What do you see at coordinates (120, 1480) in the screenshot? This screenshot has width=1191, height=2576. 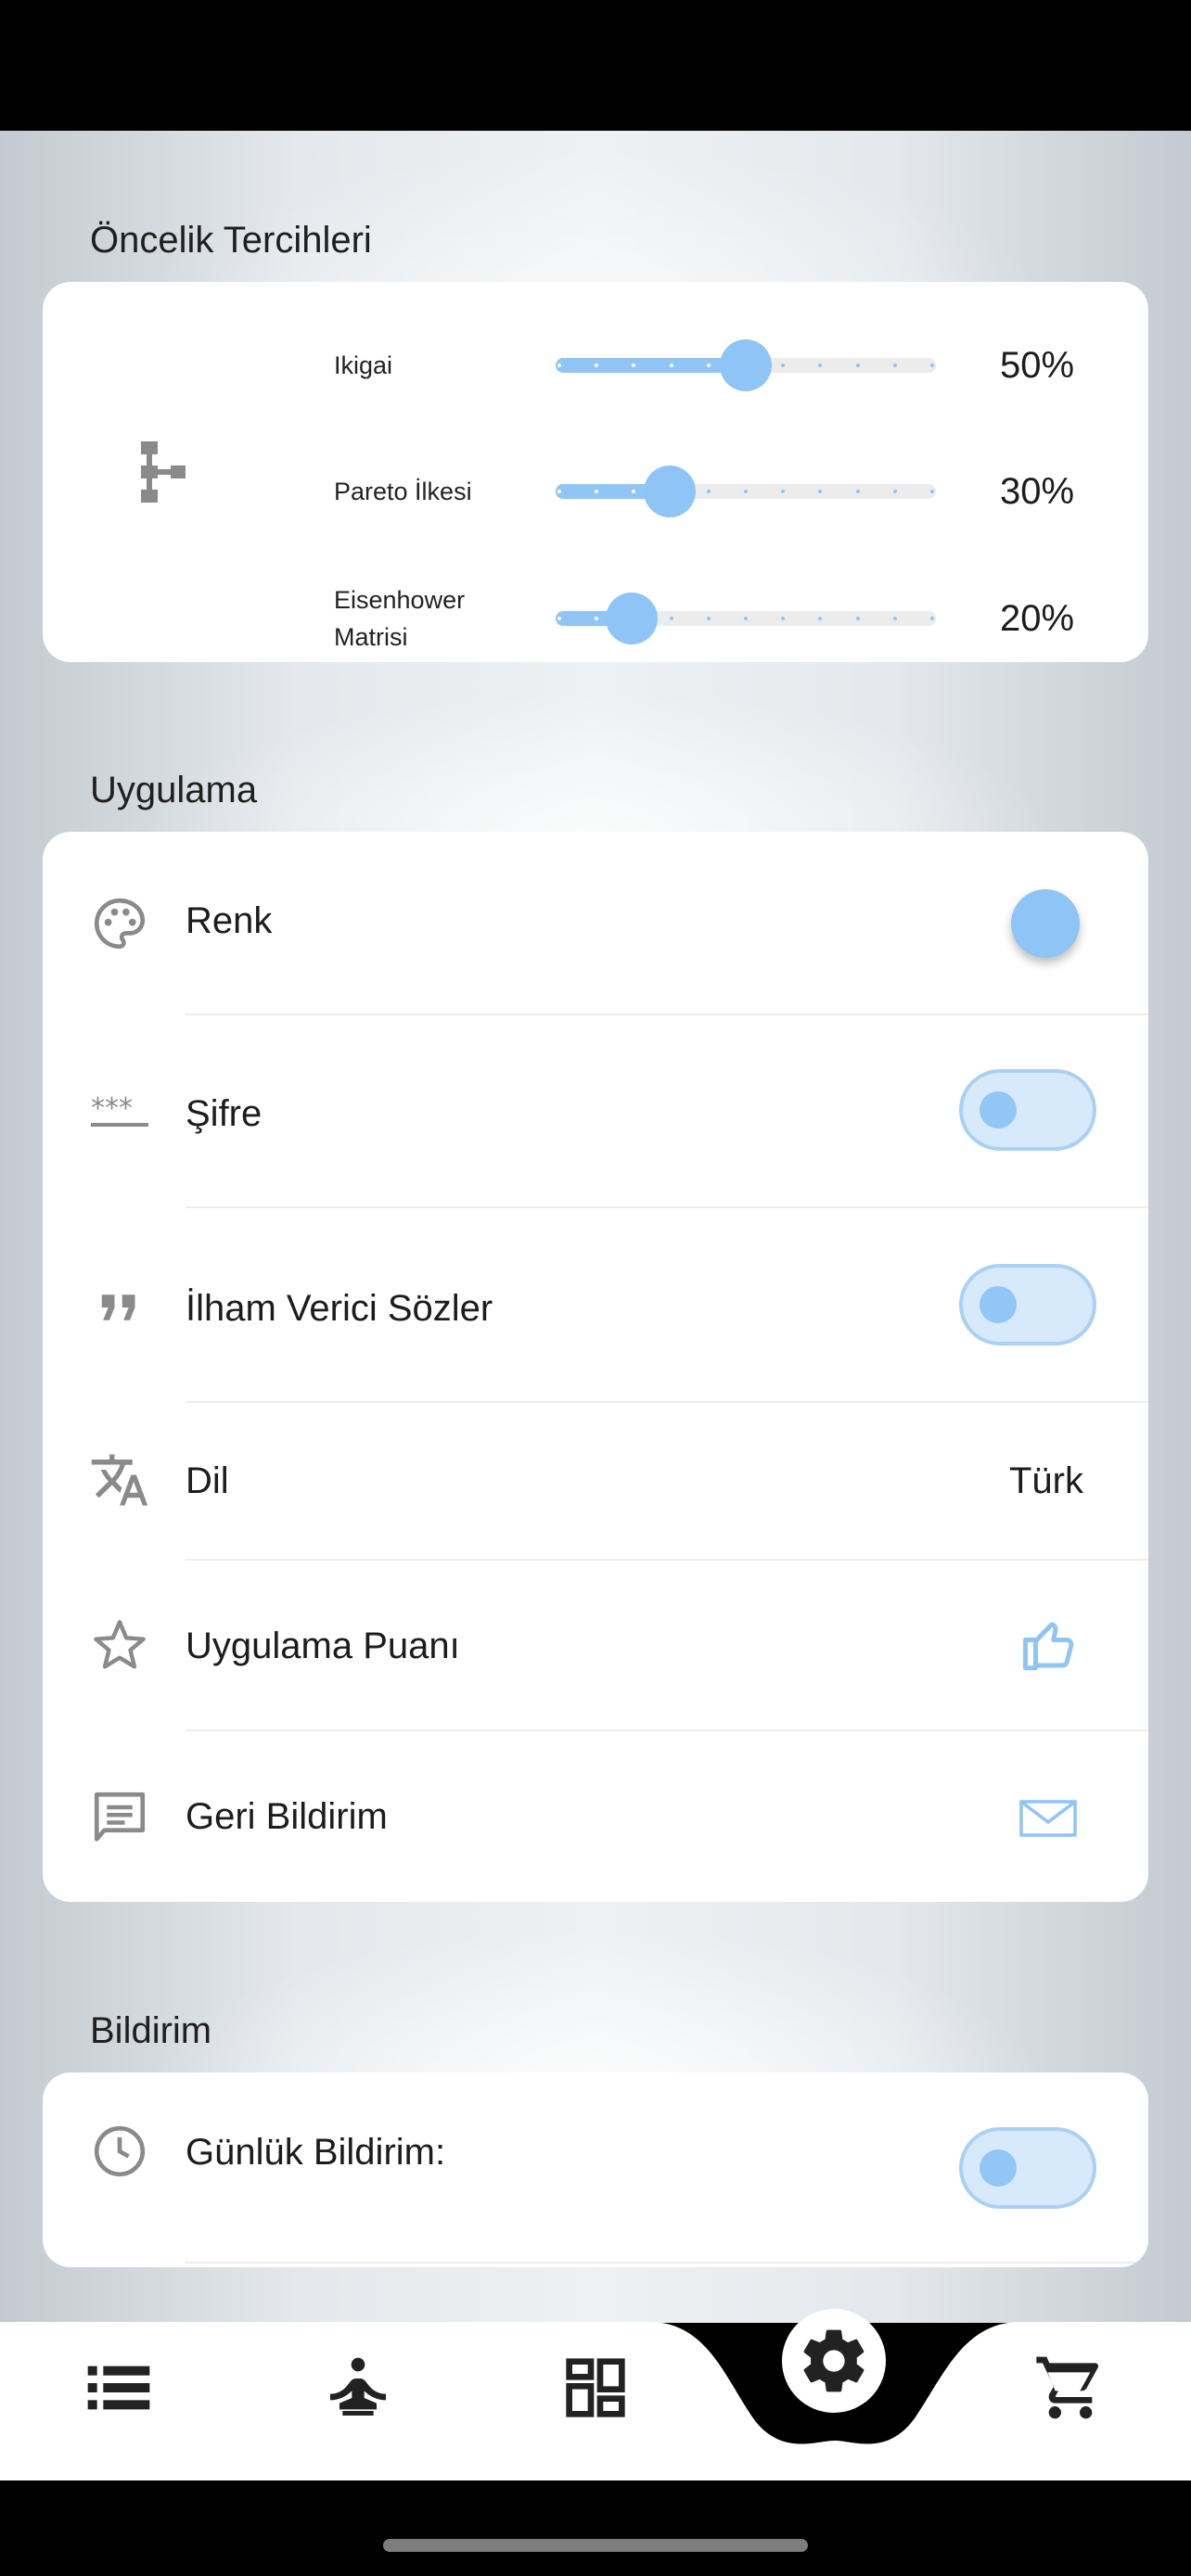 I see `translate-icon` at bounding box center [120, 1480].